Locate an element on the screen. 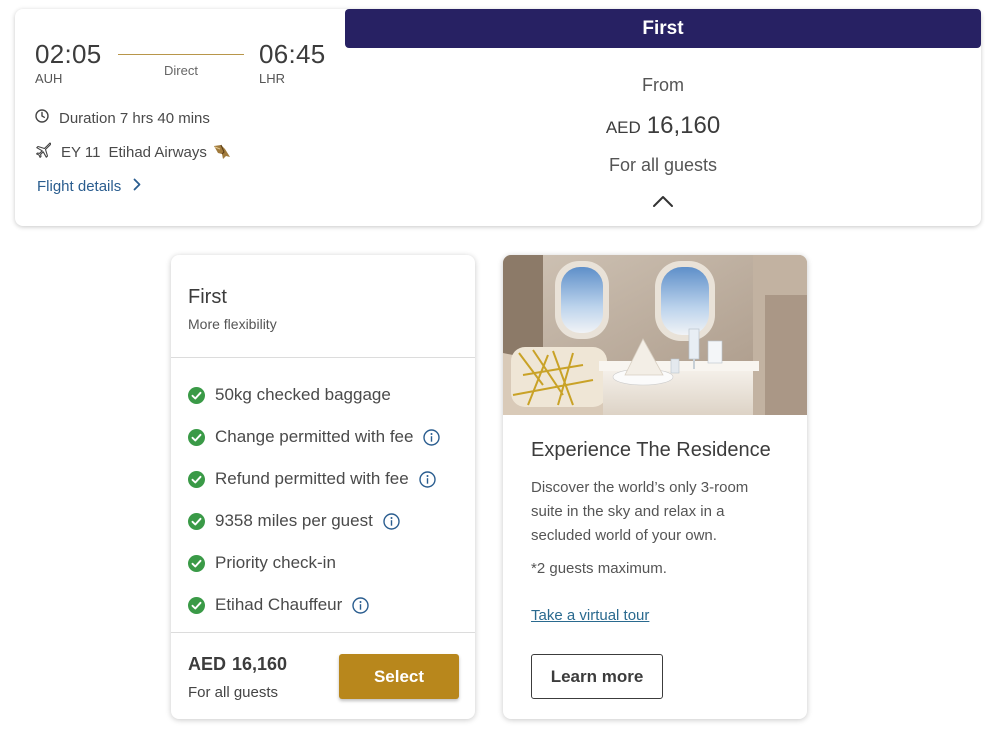 Image resolution: width=985 pixels, height=735 pixels. fare-amount: 16,160 is located at coordinates (260, 664).